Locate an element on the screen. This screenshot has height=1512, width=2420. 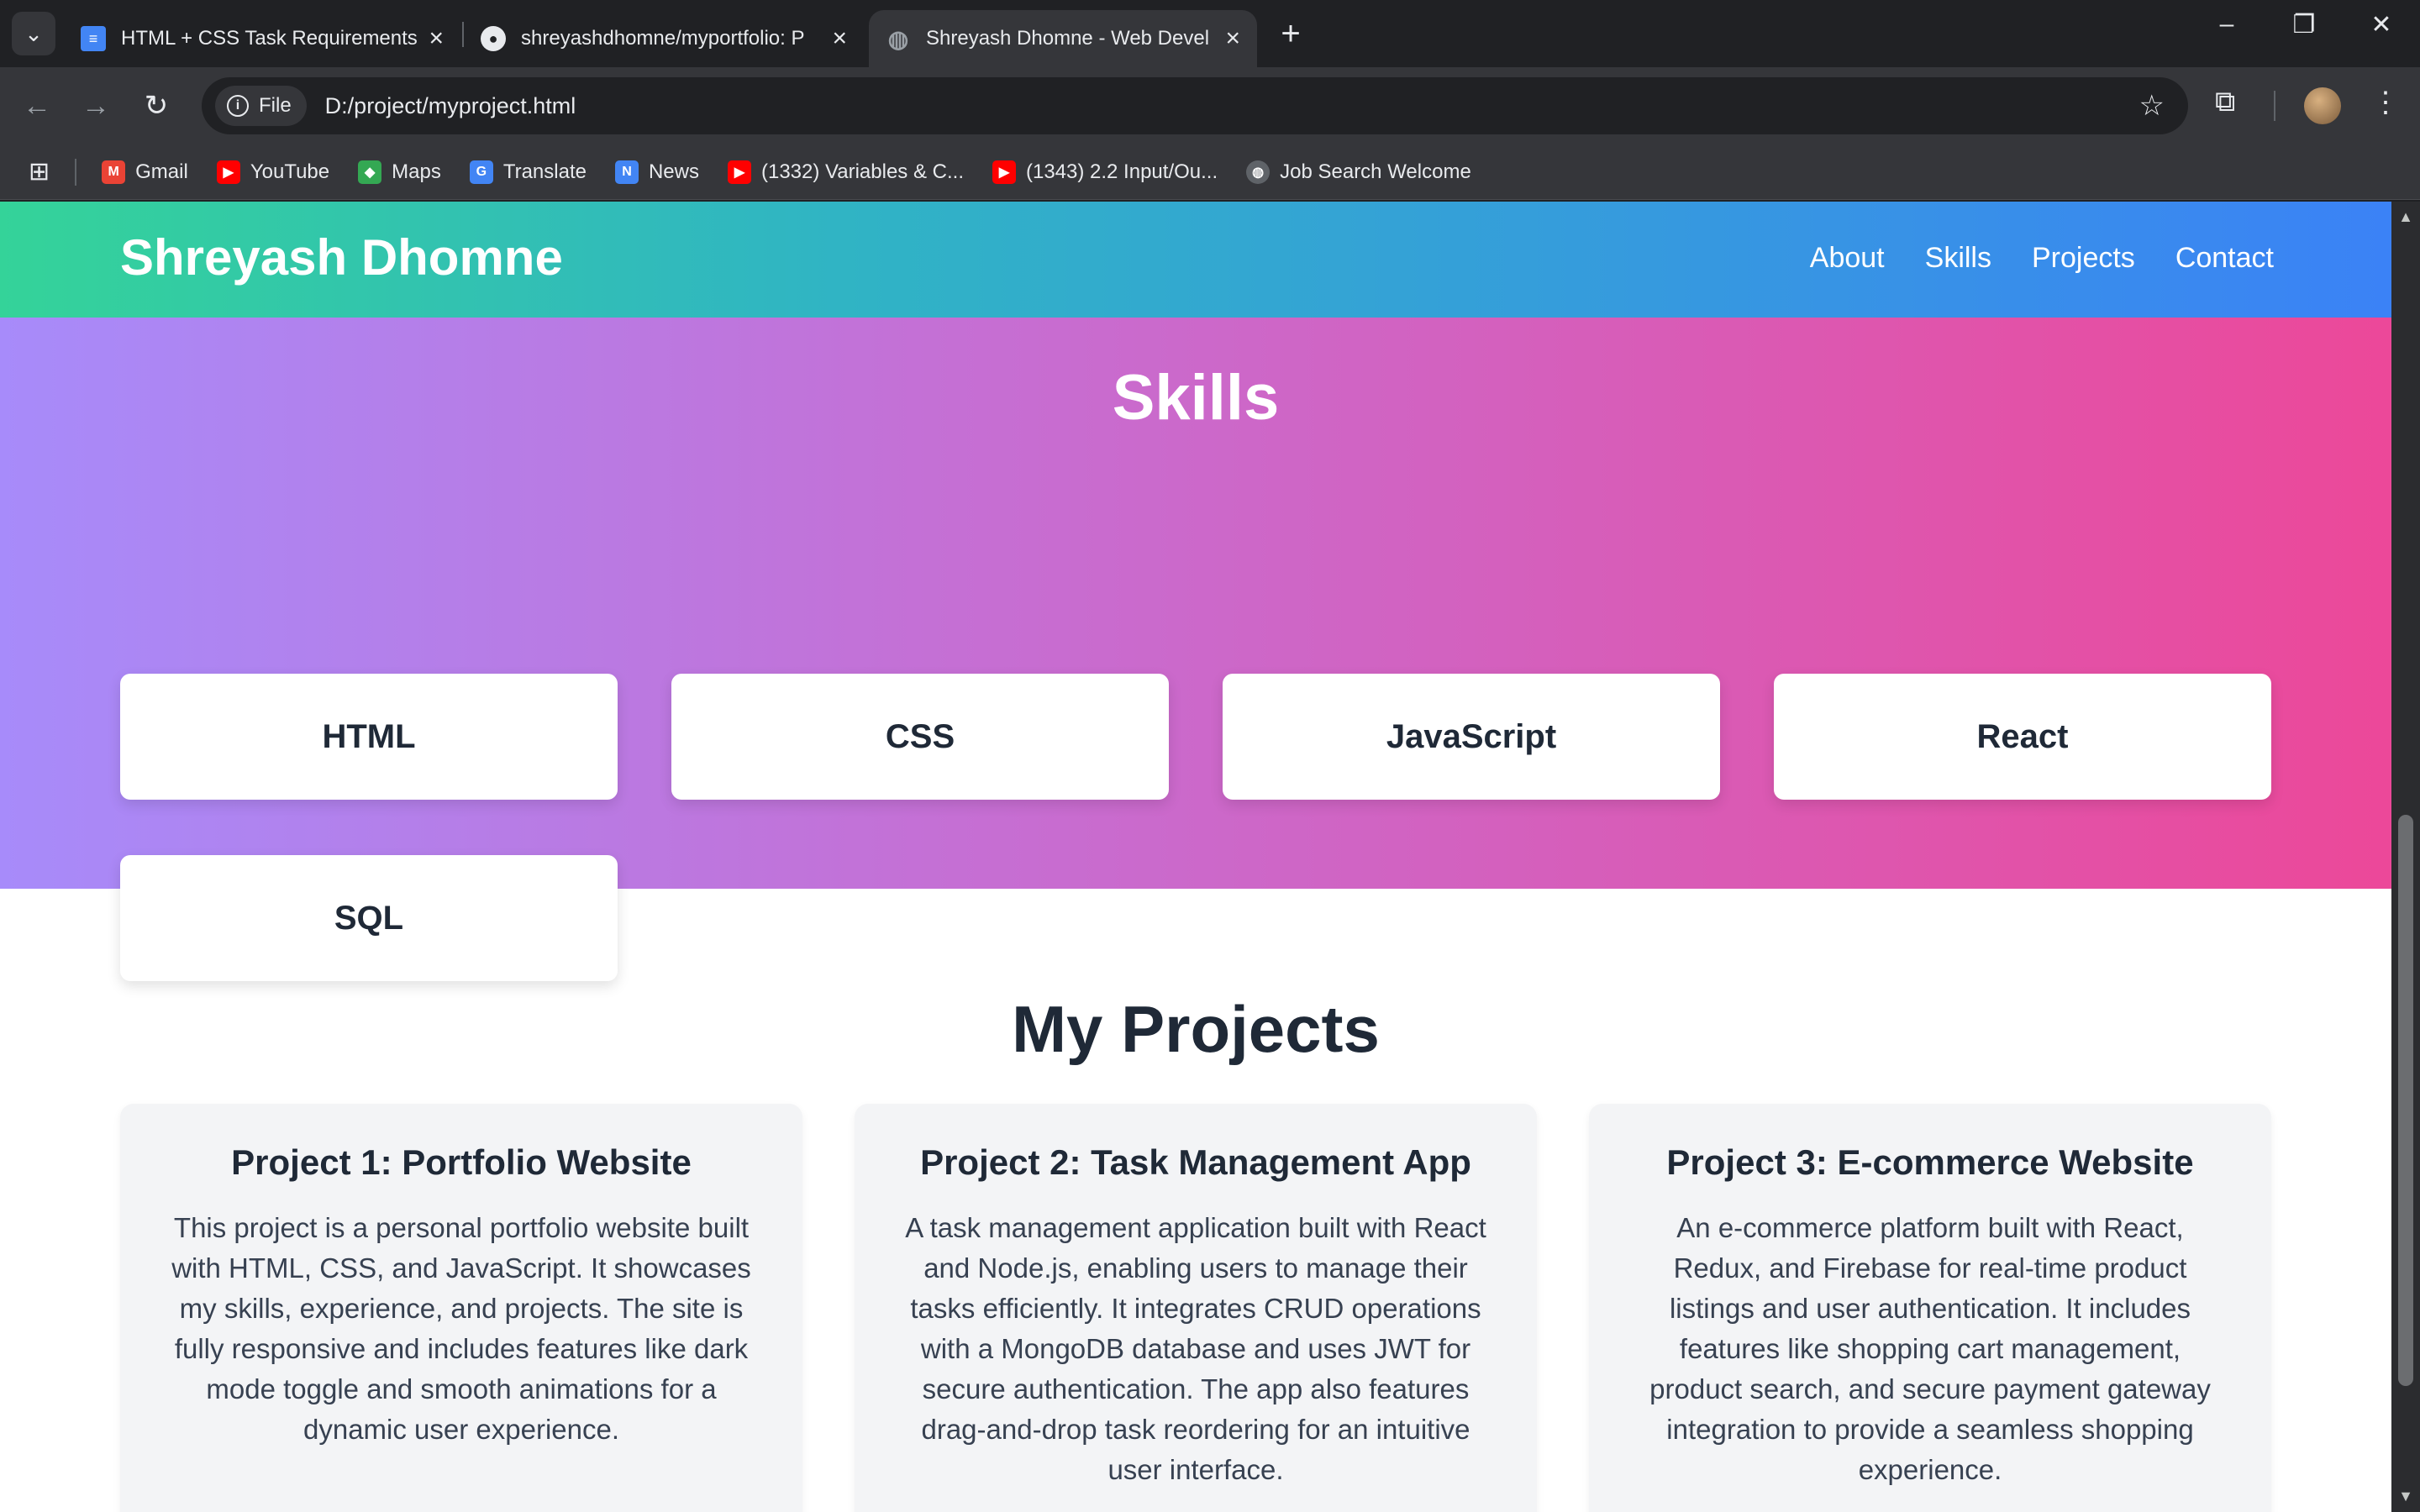
bookmarks-divider is located at coordinates (76, 172).